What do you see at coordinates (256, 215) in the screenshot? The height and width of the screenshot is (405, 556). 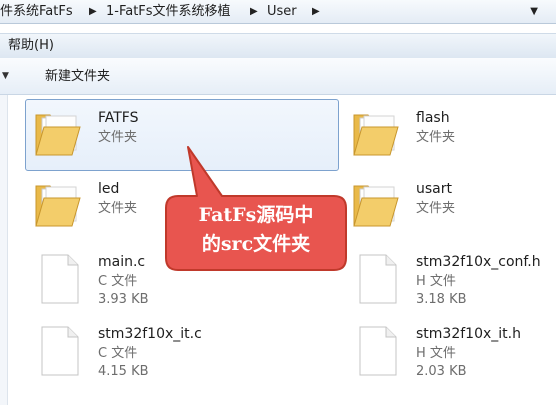 I see `callout-line: FatFs源码中` at bounding box center [256, 215].